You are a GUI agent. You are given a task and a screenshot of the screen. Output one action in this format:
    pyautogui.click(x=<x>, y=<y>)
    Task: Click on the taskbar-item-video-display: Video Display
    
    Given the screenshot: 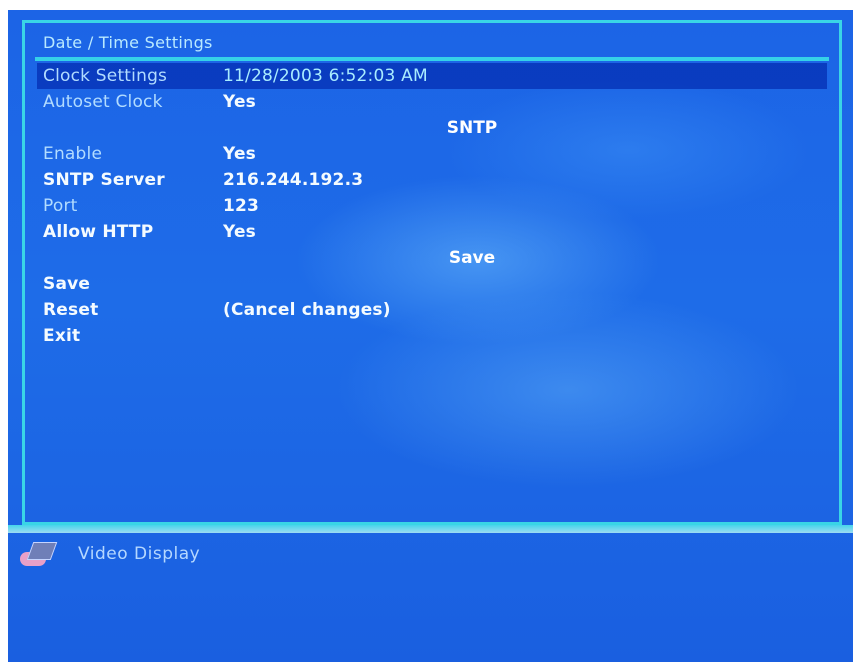 What is the action you would take?
    pyautogui.click(x=110, y=554)
    